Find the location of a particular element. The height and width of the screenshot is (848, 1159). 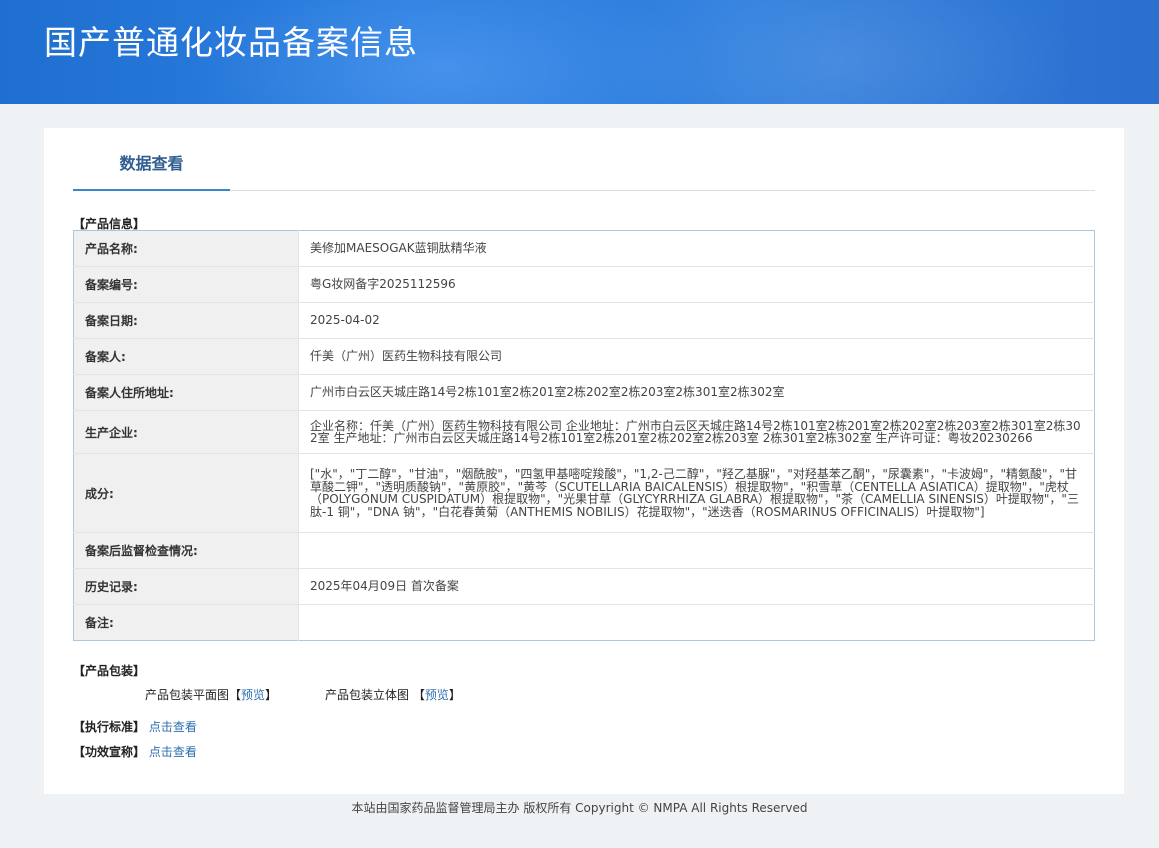

row-key-manufacturer: 生产企业: is located at coordinates (186, 432).